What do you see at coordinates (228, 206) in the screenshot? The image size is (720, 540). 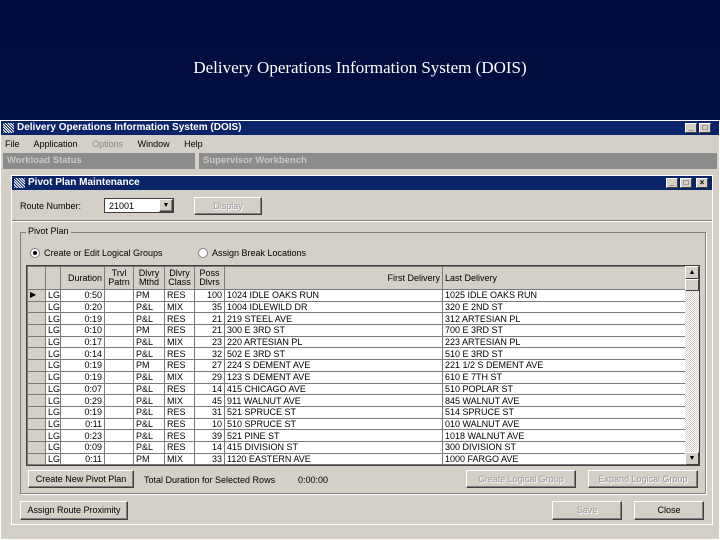 I see `display-button: Display` at bounding box center [228, 206].